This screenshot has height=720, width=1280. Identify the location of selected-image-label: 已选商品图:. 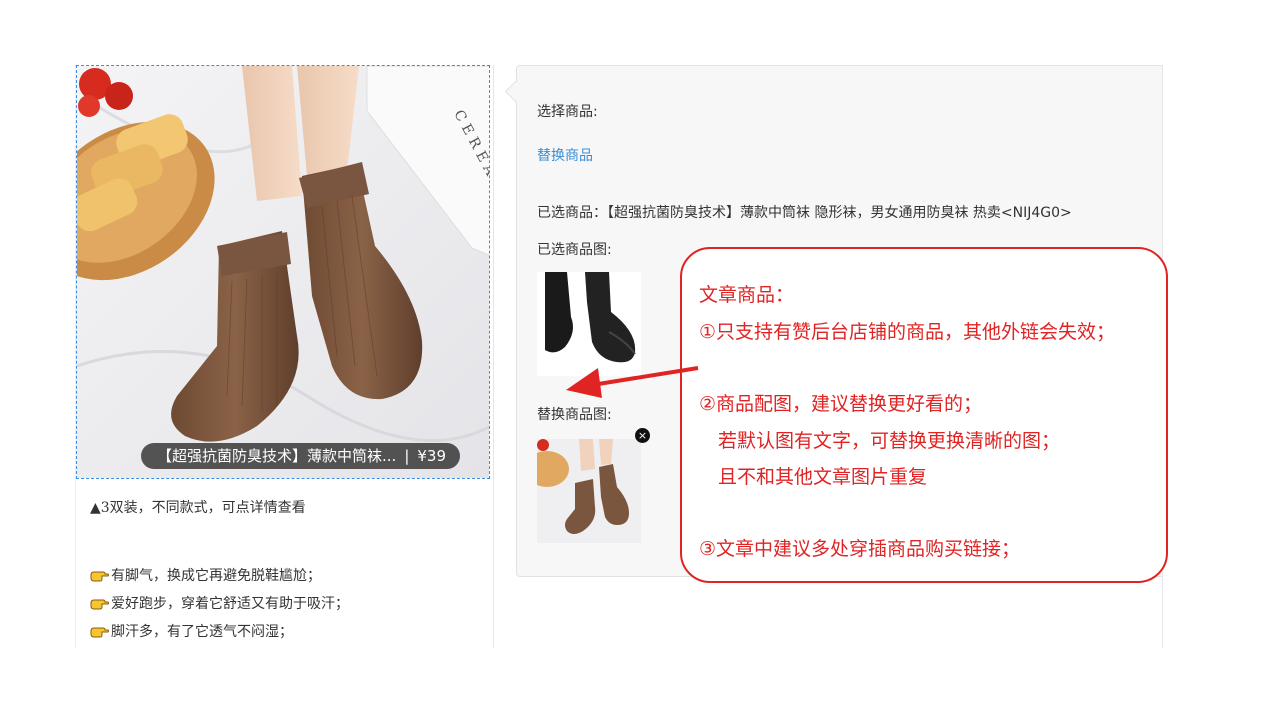
(574, 250).